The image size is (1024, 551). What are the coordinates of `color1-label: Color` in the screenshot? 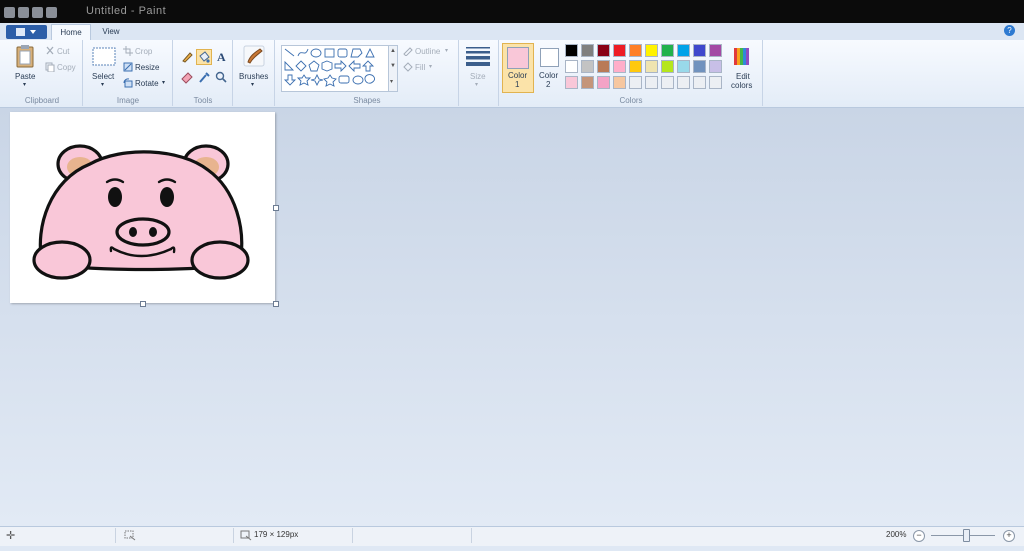 It's located at (518, 75).